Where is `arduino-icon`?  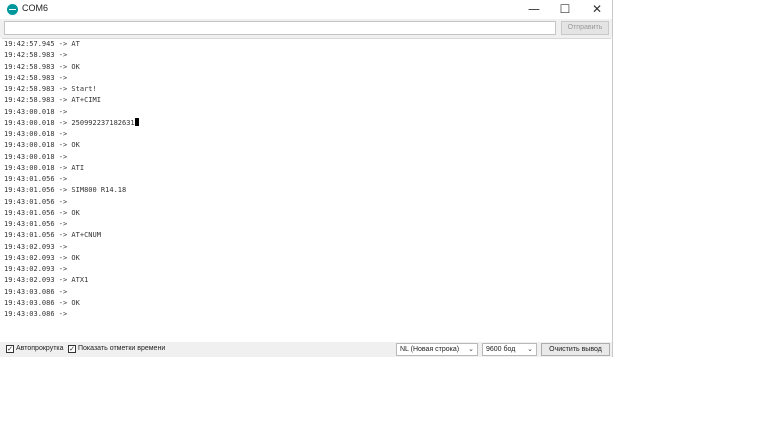 arduino-icon is located at coordinates (12, 9).